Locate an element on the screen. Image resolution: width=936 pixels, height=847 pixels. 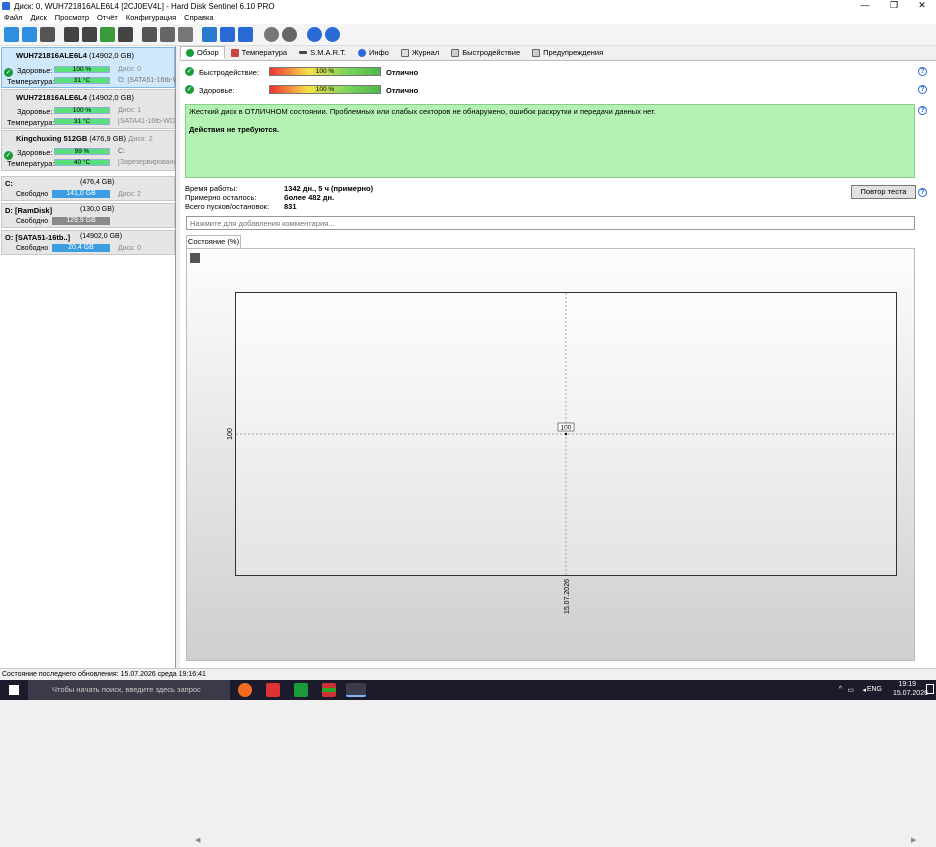
network-icon: ▭ is located at coordinates (850, 690).